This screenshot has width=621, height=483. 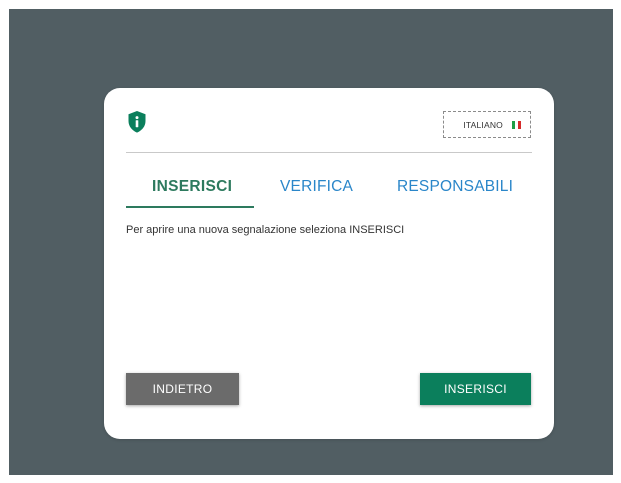 What do you see at coordinates (190, 207) in the screenshot?
I see `active-tab-indicator` at bounding box center [190, 207].